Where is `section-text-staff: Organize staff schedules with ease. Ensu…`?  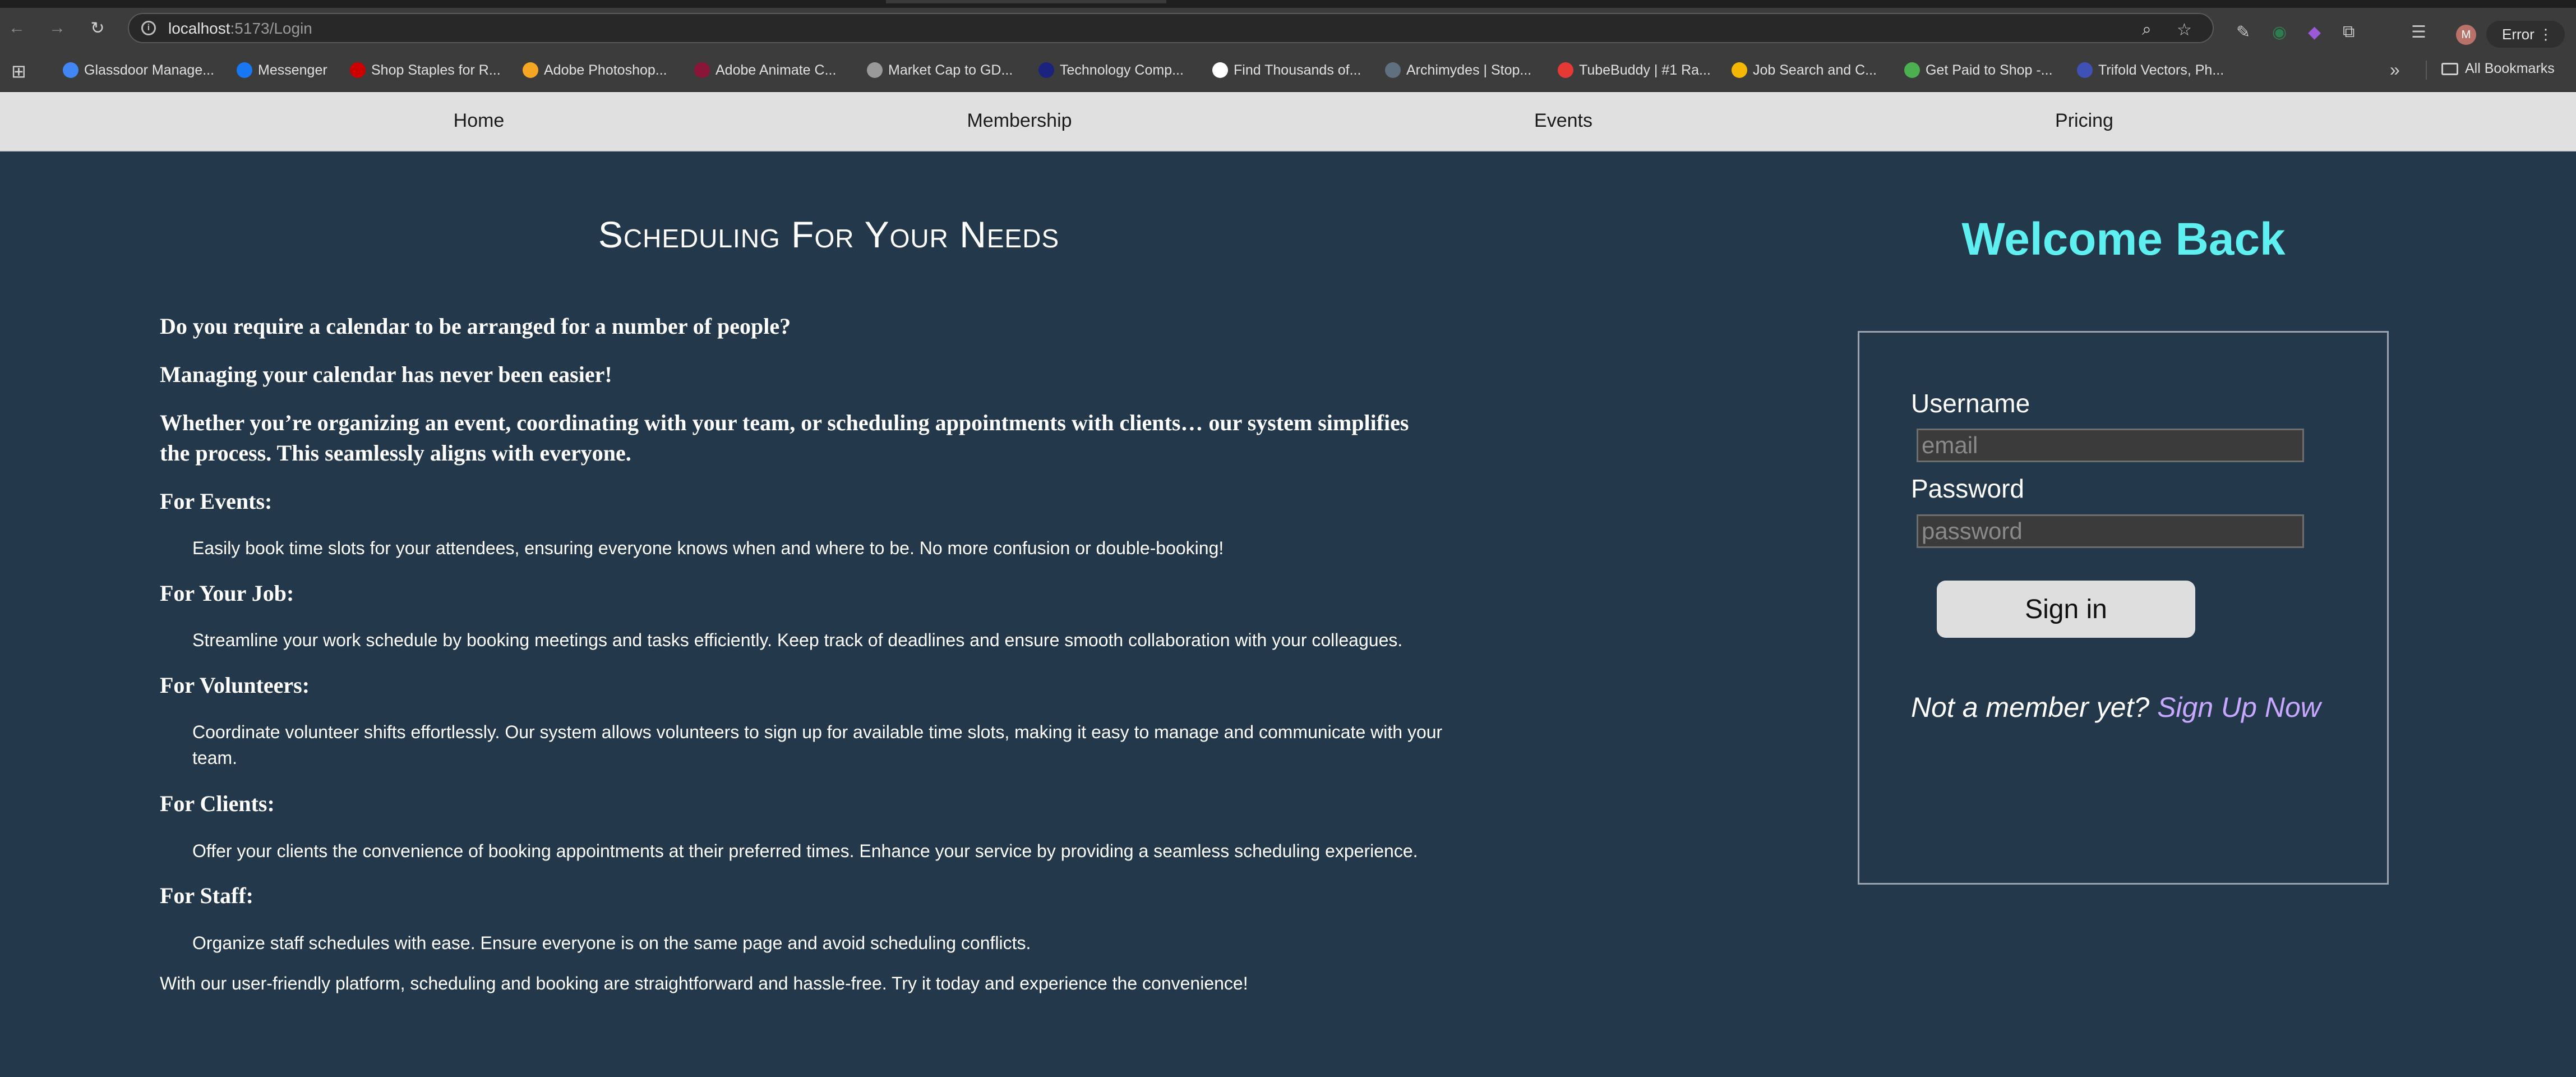
section-text-staff: Organize staff schedules with ease. Ensu… is located at coordinates (611, 943).